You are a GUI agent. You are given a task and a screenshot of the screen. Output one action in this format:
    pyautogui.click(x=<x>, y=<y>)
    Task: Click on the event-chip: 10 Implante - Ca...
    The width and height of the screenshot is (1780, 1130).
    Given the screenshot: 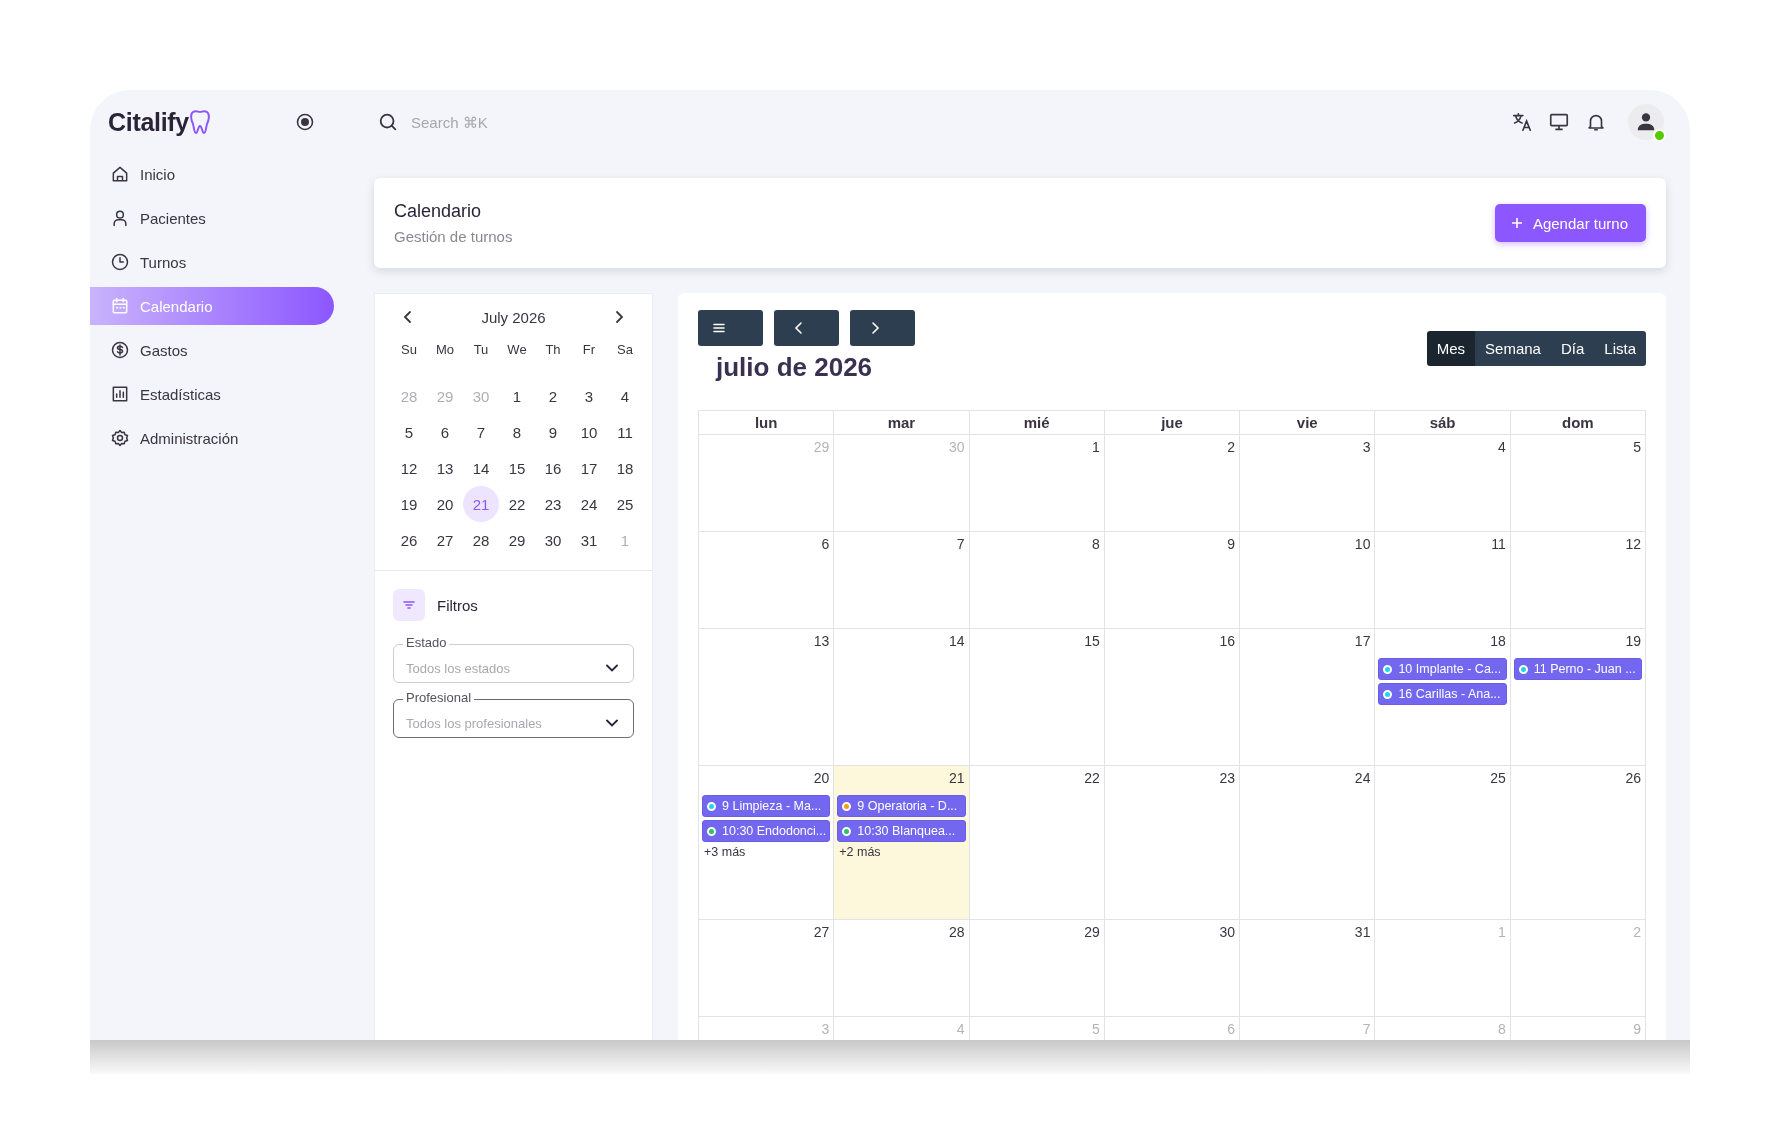 What is the action you would take?
    pyautogui.click(x=1442, y=669)
    